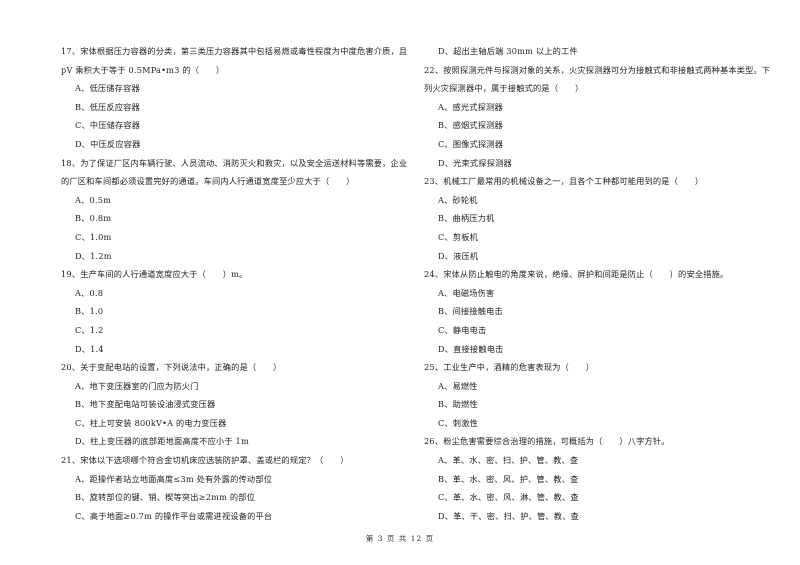 This screenshot has width=800, height=565. Describe the element at coordinates (174, 478) in the screenshot. I see `option-a: A、距操作者站立地面高度≤3m 处有外露的传动部位` at that location.